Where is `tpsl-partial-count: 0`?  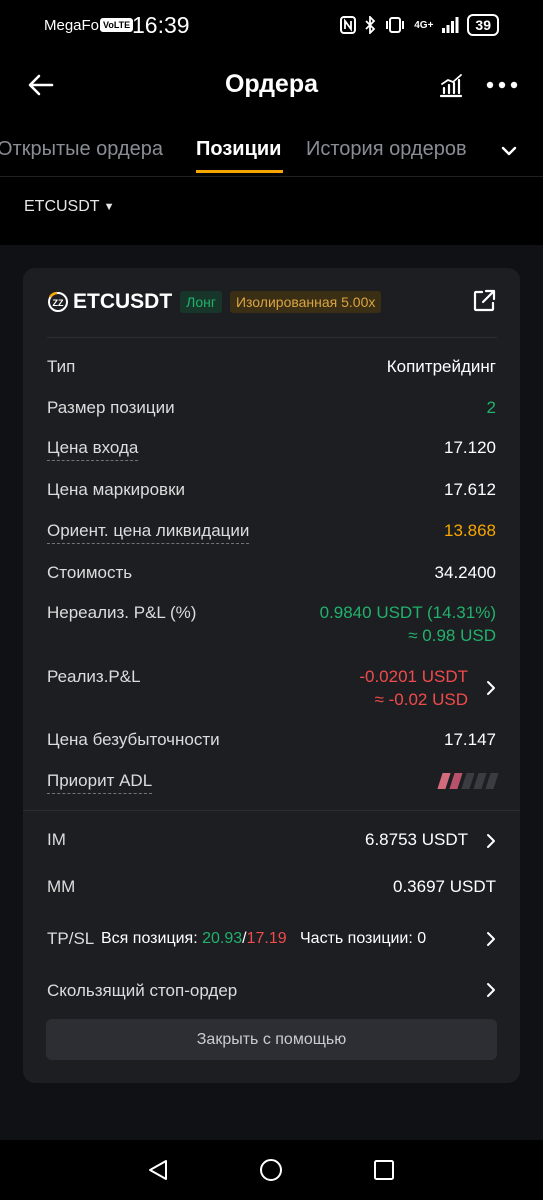 tpsl-partial-count: 0 is located at coordinates (422, 938).